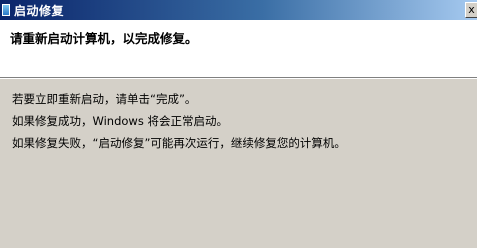 This screenshot has width=477, height=248. What do you see at coordinates (39, 10) in the screenshot?
I see `window-title: 启动修复` at bounding box center [39, 10].